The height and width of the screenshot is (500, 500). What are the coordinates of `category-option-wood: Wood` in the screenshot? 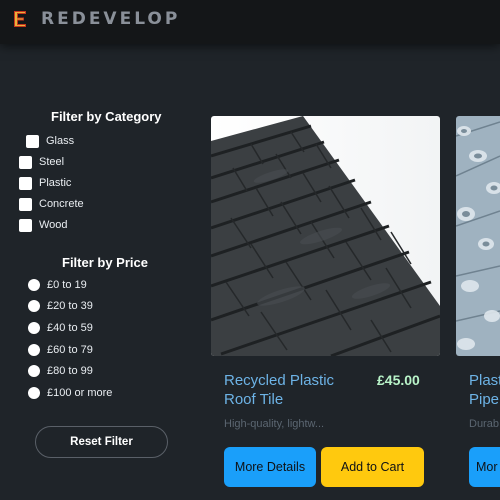 It's located at (43, 225).